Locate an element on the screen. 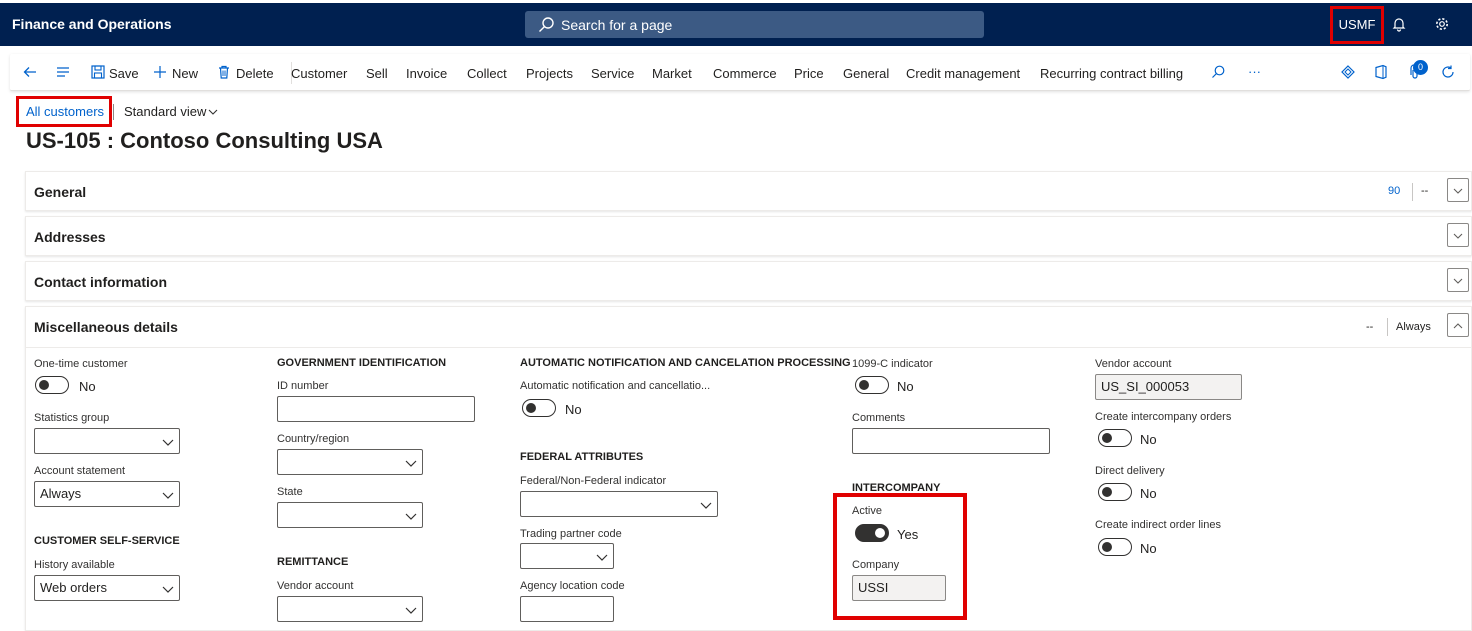 The width and height of the screenshot is (1472, 631). all-customers-link: All customers is located at coordinates (65, 111).